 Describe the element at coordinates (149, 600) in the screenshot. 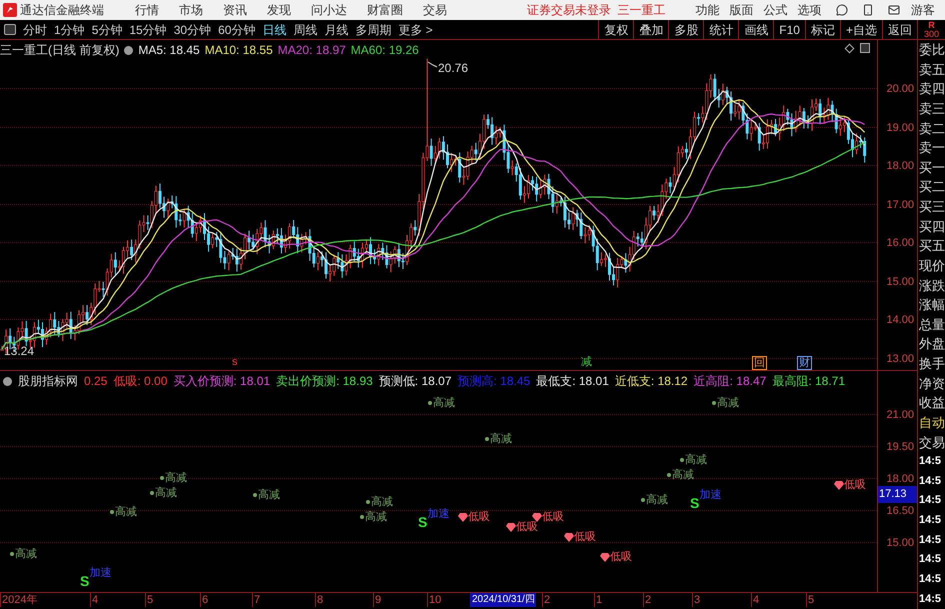

I see `date-label: 5` at that location.